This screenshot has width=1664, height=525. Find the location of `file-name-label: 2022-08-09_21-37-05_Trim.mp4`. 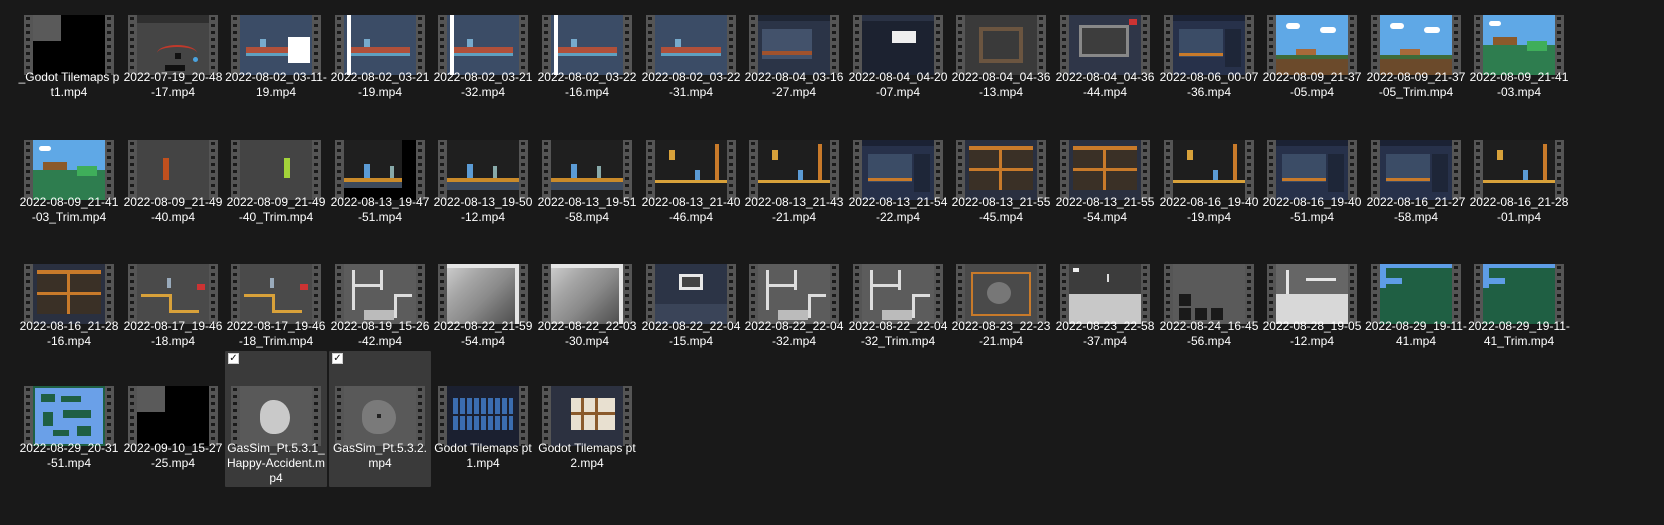

file-name-label: 2022-08-09_21-37-05_Trim.mp4 is located at coordinates (1416, 84).